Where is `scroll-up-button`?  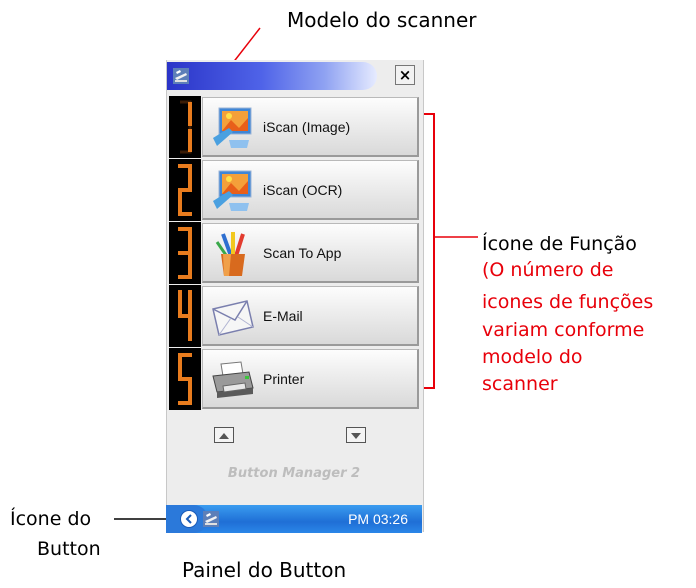 scroll-up-button is located at coordinates (224, 435).